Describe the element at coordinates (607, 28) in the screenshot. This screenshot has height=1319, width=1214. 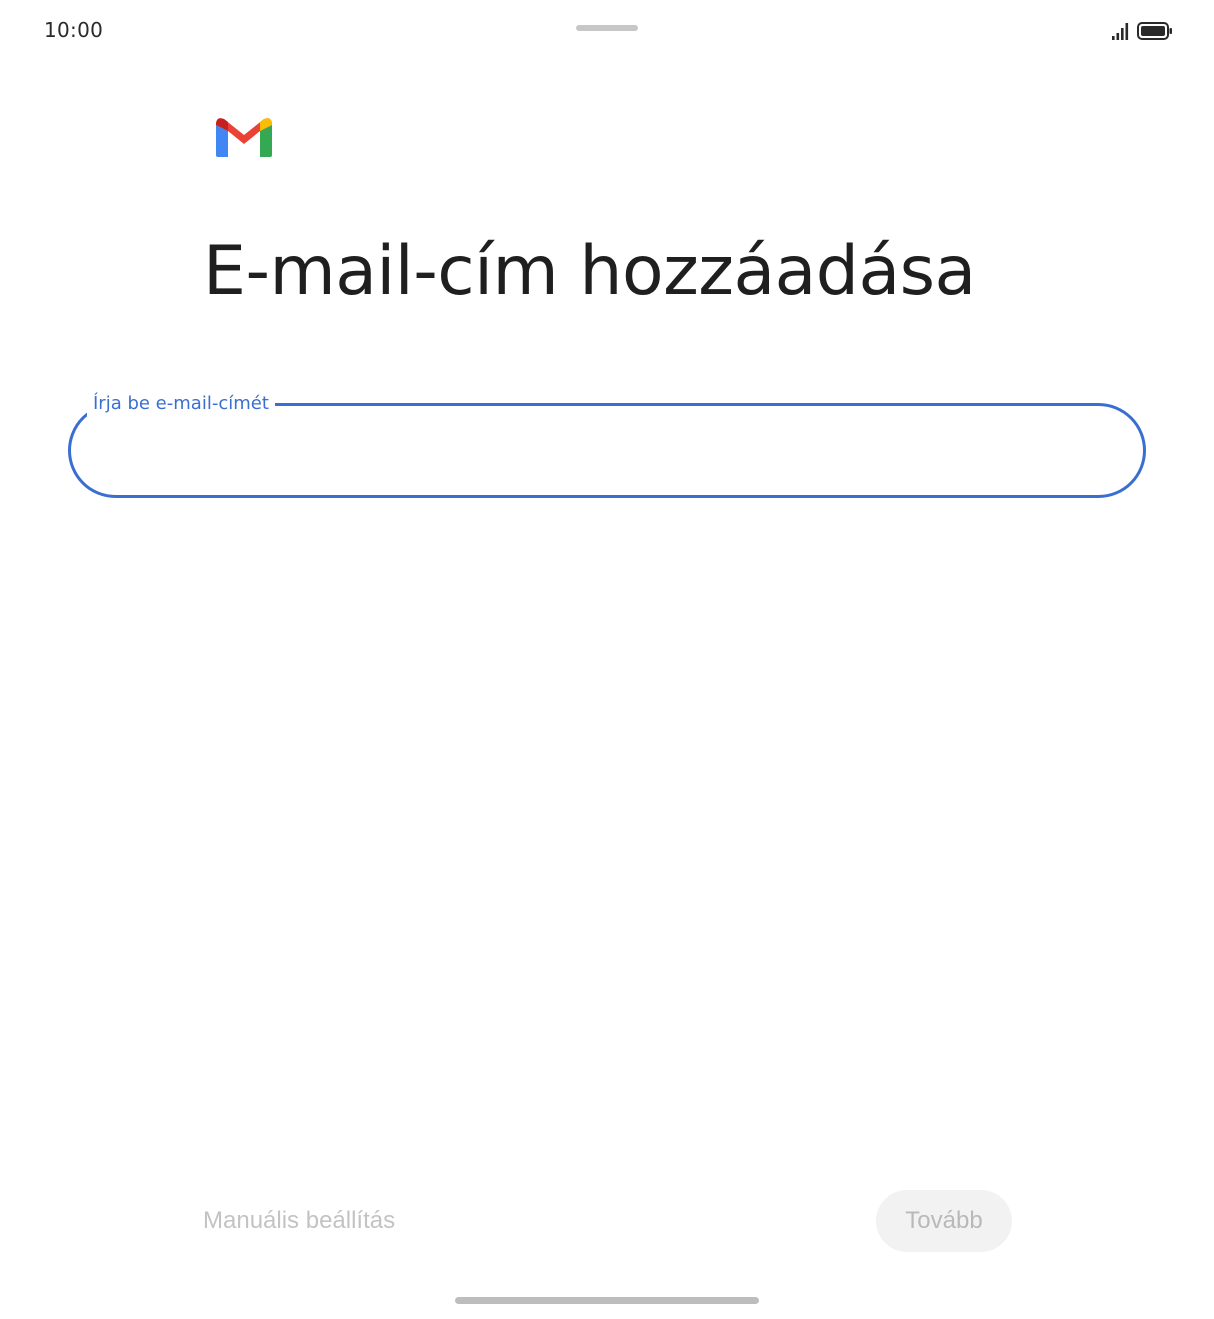
I see `drag-handle` at that location.